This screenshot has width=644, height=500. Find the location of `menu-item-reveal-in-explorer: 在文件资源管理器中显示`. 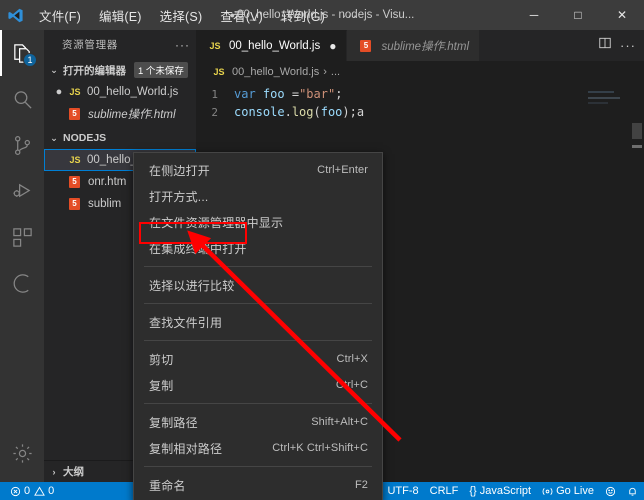

menu-item-reveal-in-explorer: 在文件资源管理器中显示 is located at coordinates (258, 222).